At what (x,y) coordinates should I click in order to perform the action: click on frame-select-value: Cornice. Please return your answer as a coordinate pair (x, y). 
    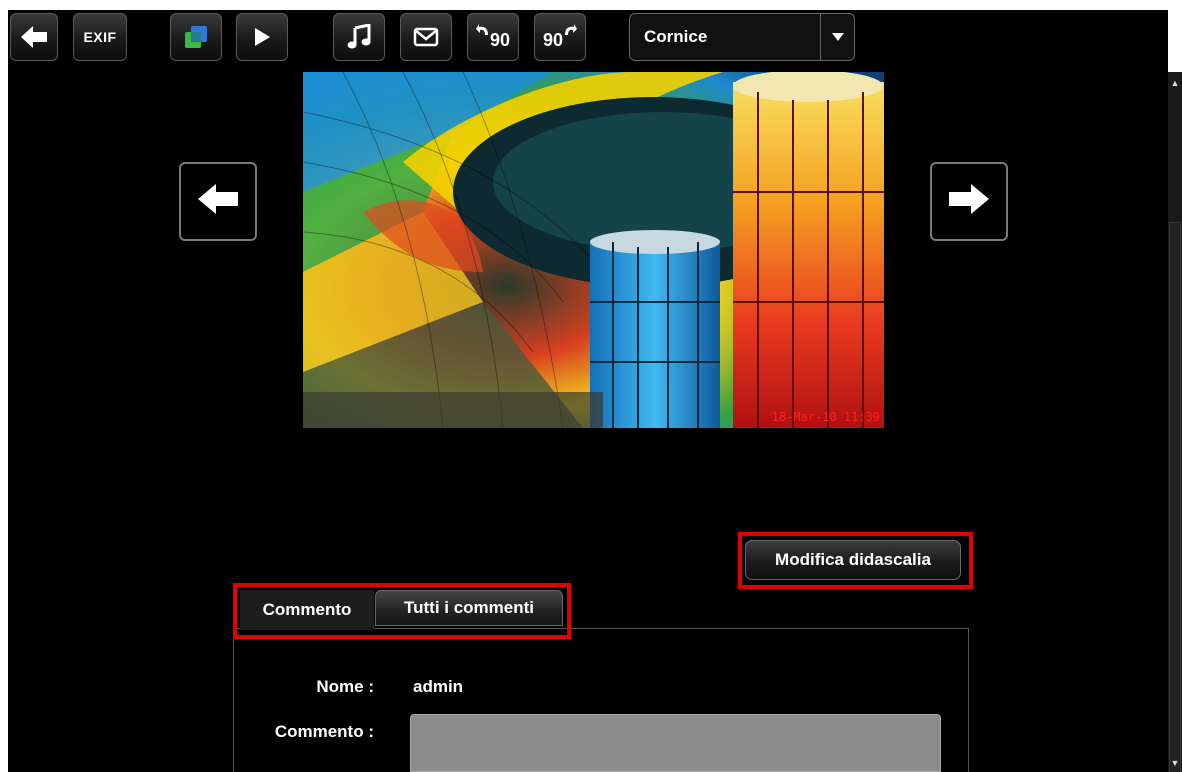
    Looking at the image, I should click on (676, 36).